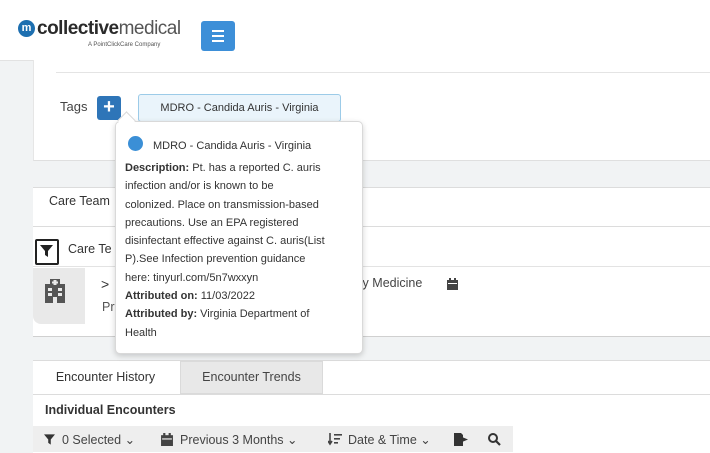 The image size is (710, 453). Describe the element at coordinates (389, 439) in the screenshot. I see `sort-dropdown: Date & Time ⌄` at that location.